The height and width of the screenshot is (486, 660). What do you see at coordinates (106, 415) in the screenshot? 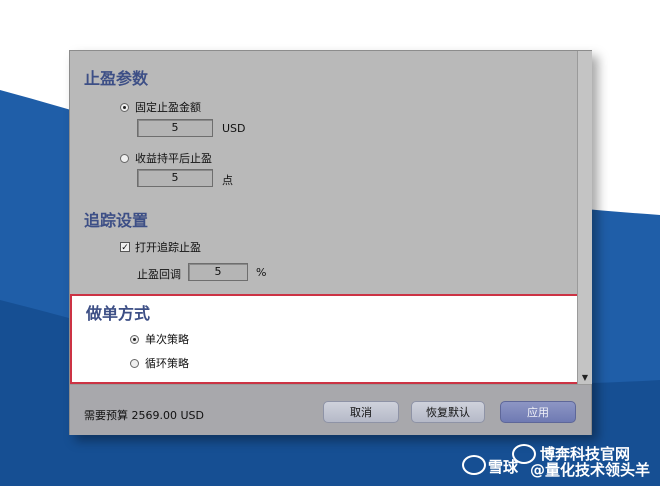
I see `budget-label: 需要预算` at bounding box center [106, 415].